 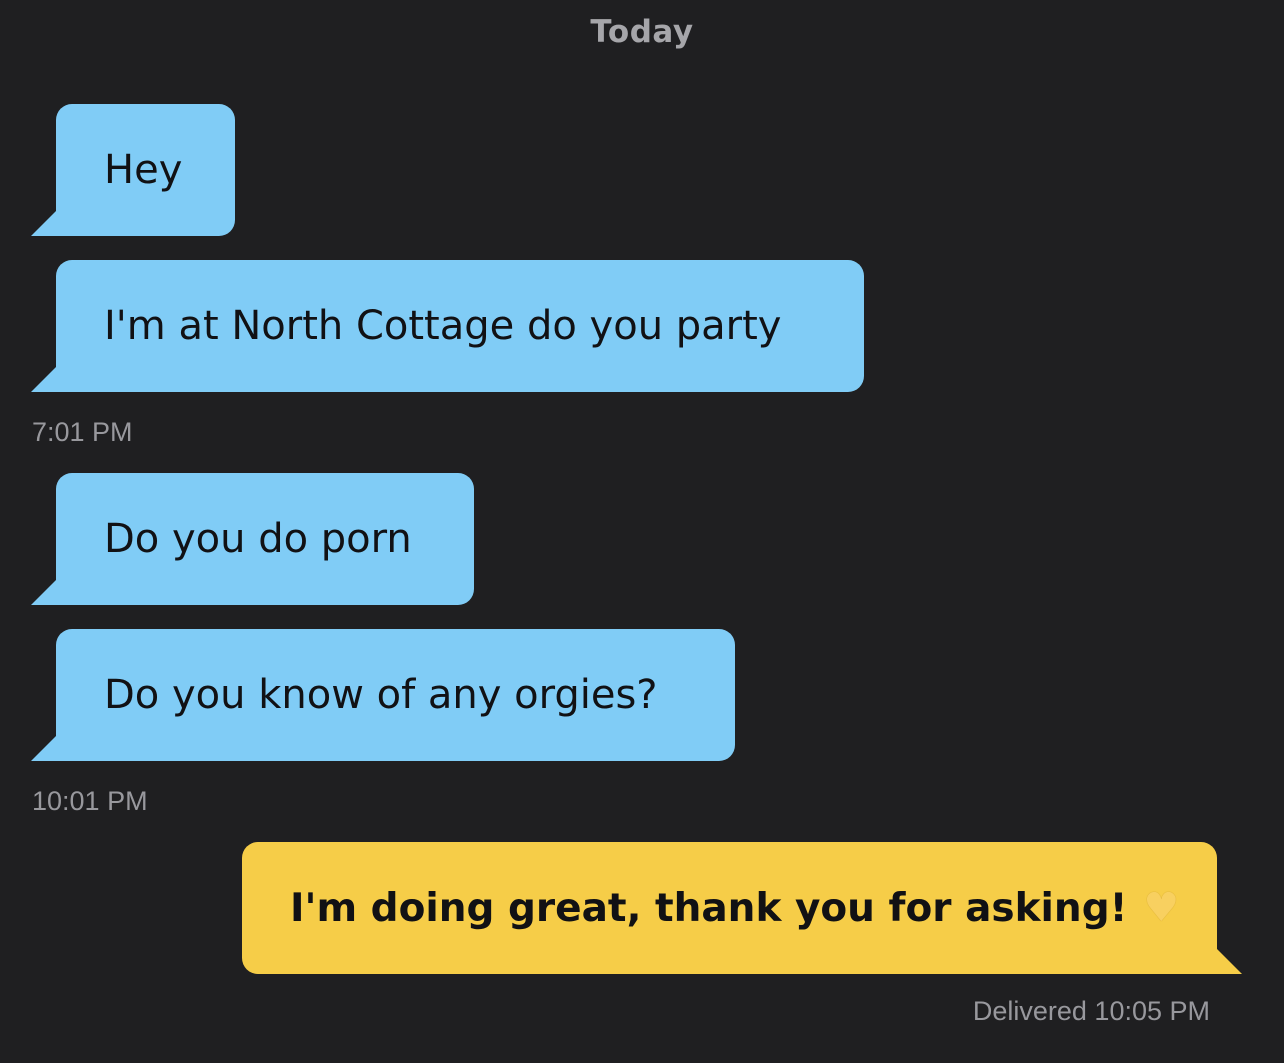 I want to click on message-bubble-incoming: Do you do porn, so click(x=252, y=539).